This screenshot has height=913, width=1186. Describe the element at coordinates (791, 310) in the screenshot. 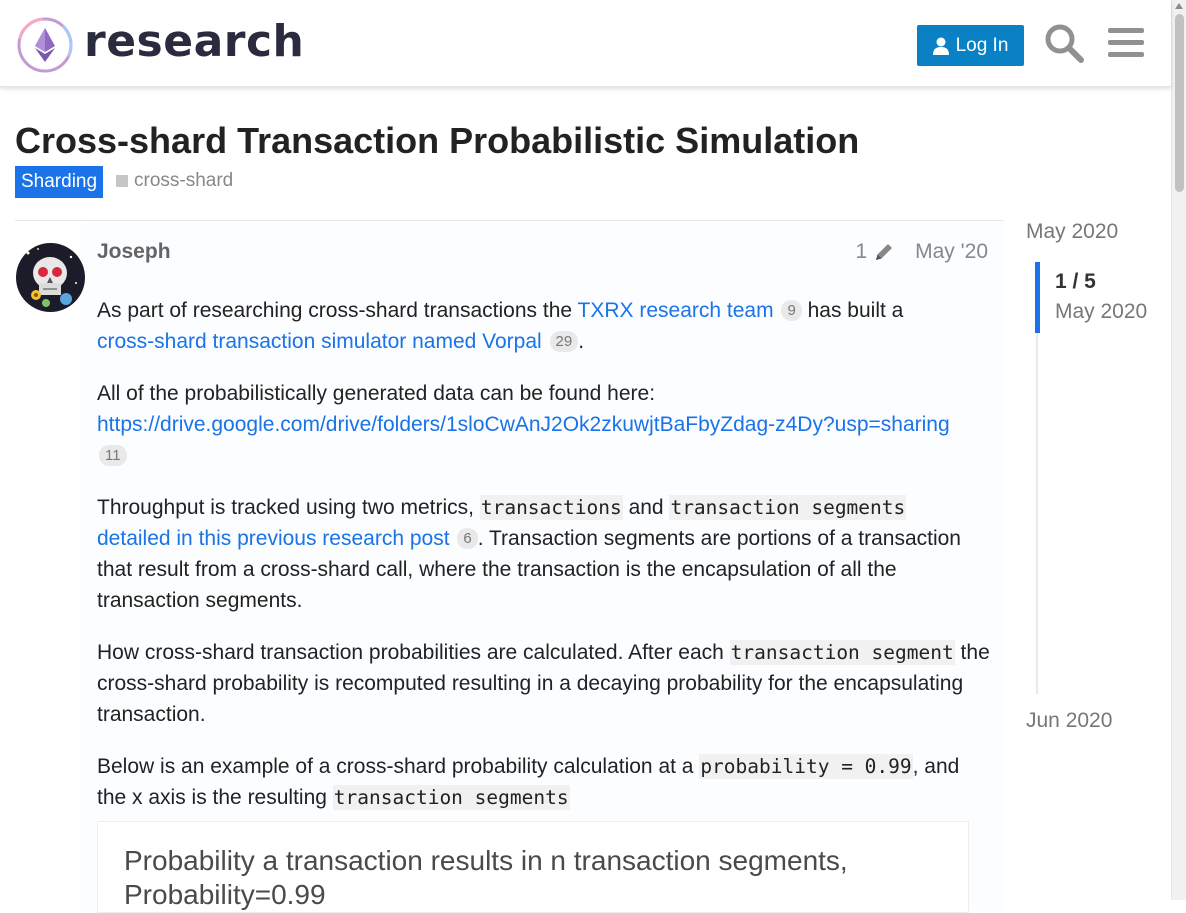

I see `link-click-count: 9` at that location.